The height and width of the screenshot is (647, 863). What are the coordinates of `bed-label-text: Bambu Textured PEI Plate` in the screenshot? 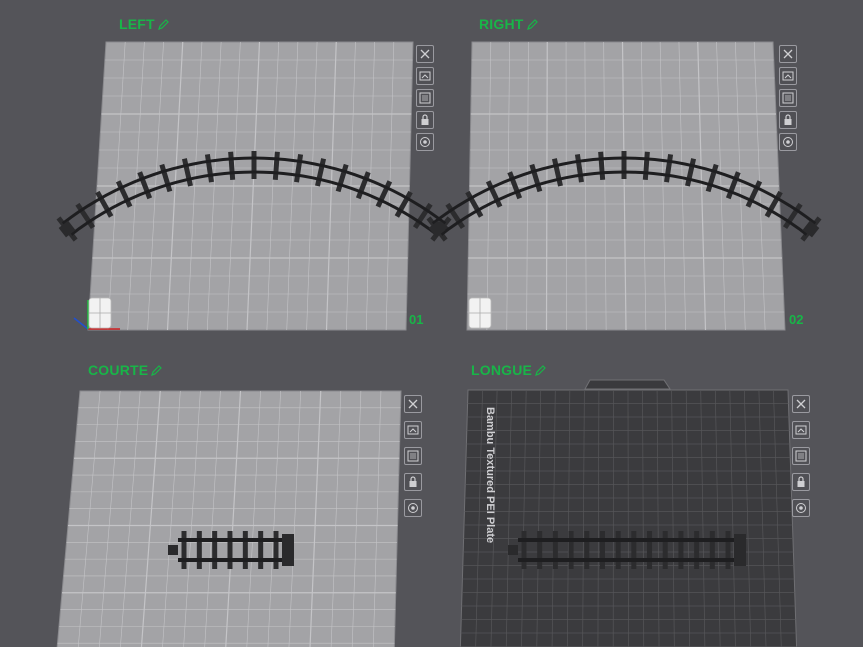 It's located at (490, 475).